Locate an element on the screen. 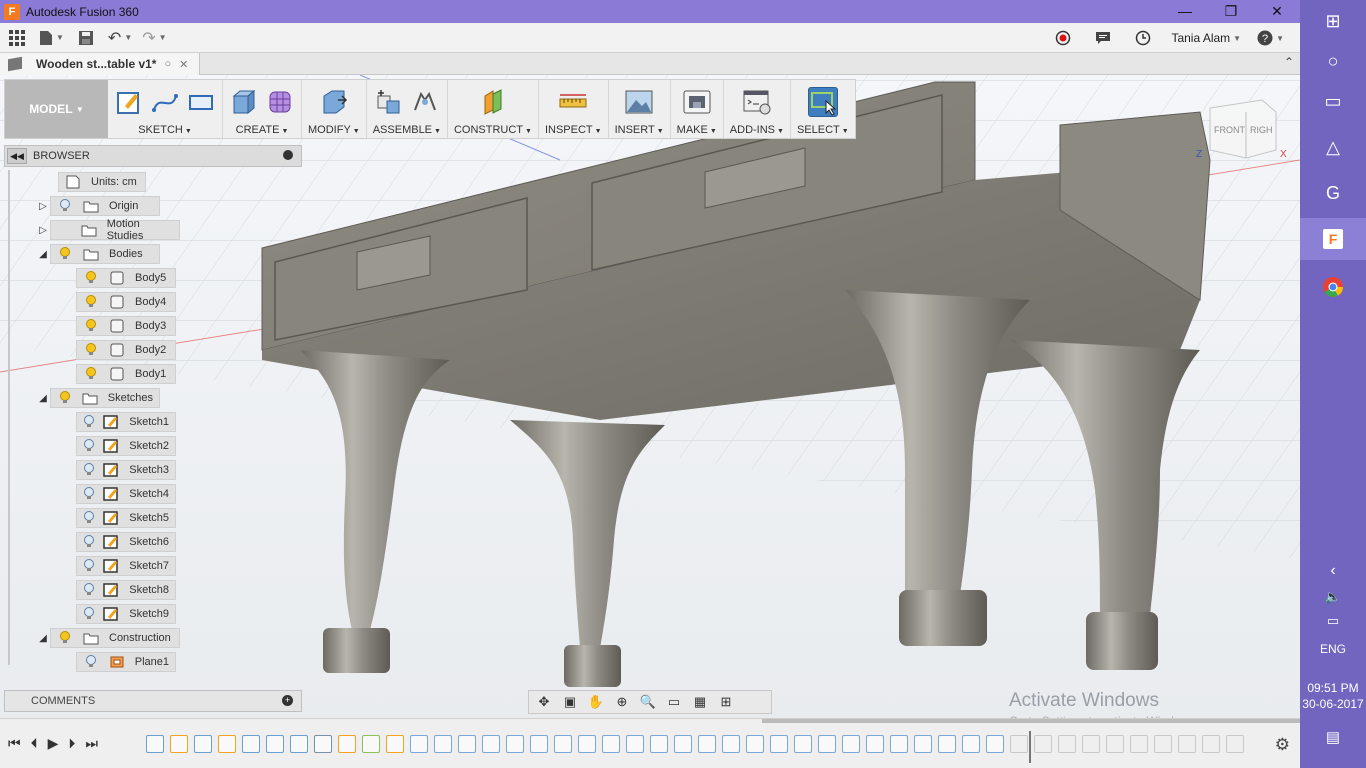  language-indicator: ENG is located at coordinates (1333, 649).